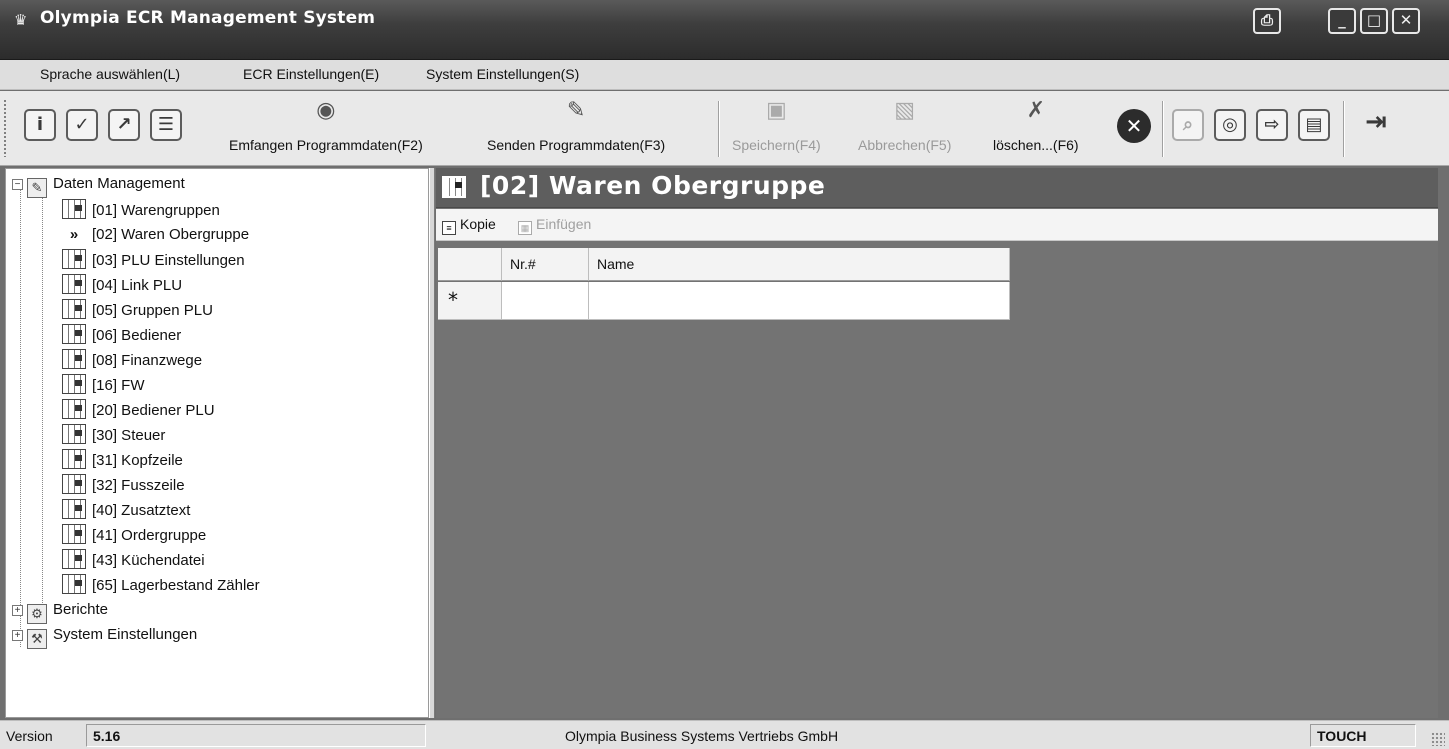 The height and width of the screenshot is (749, 1449). Describe the element at coordinates (153, 260) in the screenshot. I see `tree-item-plu-einstellungen: [03] PLU Einstellungen` at that location.